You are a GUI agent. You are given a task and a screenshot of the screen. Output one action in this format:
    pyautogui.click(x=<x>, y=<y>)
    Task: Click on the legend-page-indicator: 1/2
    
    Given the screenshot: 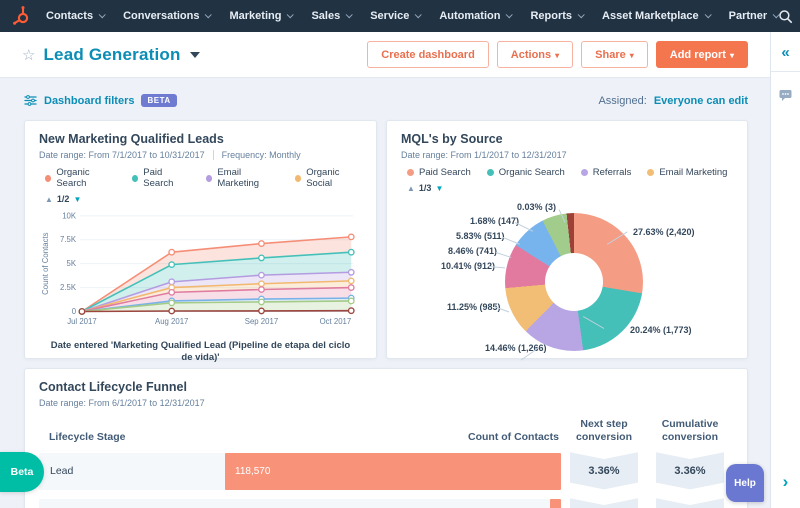 What is the action you would take?
    pyautogui.click(x=63, y=199)
    